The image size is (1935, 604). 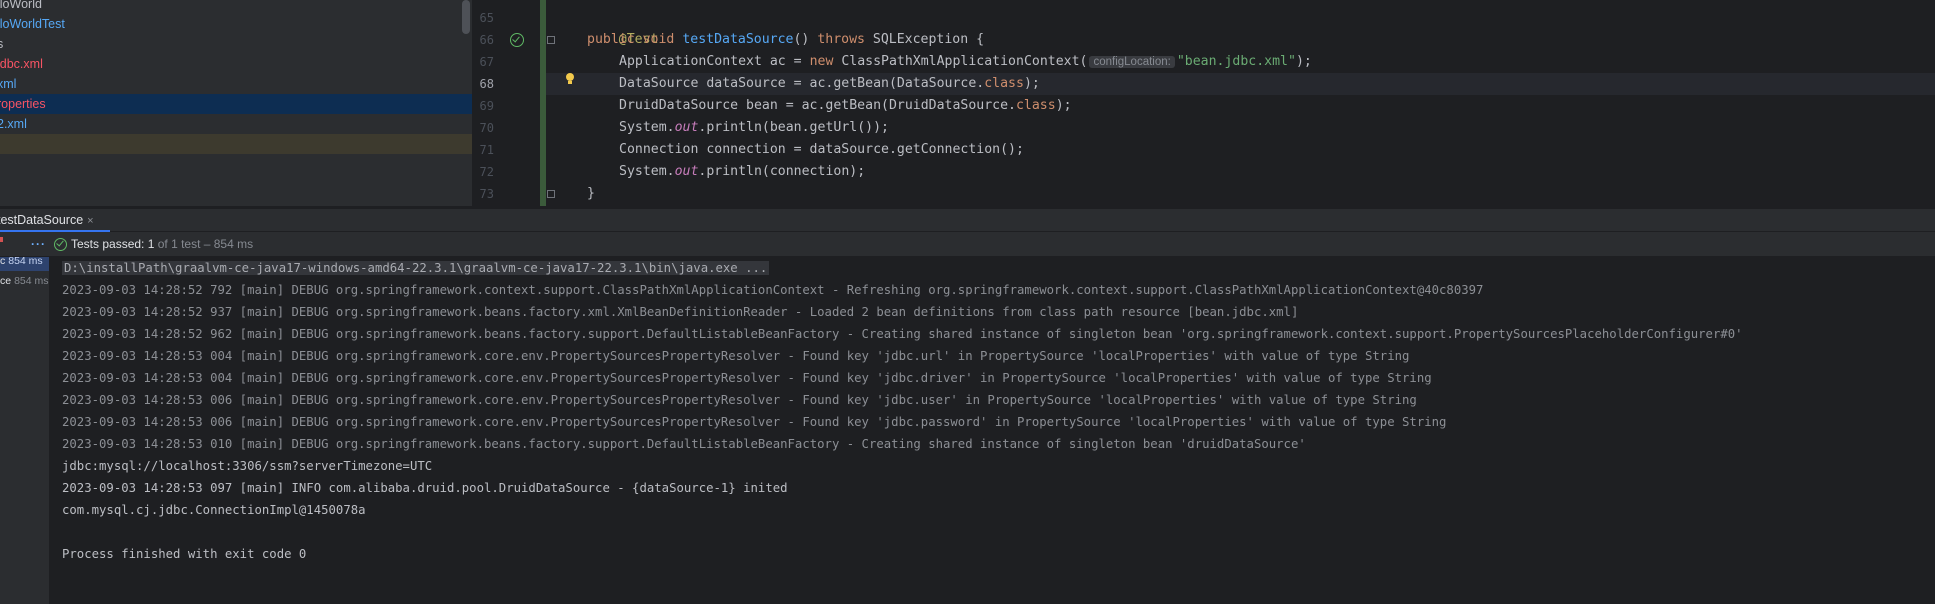 I want to click on code-line-70: System.out.println(bean.getUrl());, so click(x=754, y=128).